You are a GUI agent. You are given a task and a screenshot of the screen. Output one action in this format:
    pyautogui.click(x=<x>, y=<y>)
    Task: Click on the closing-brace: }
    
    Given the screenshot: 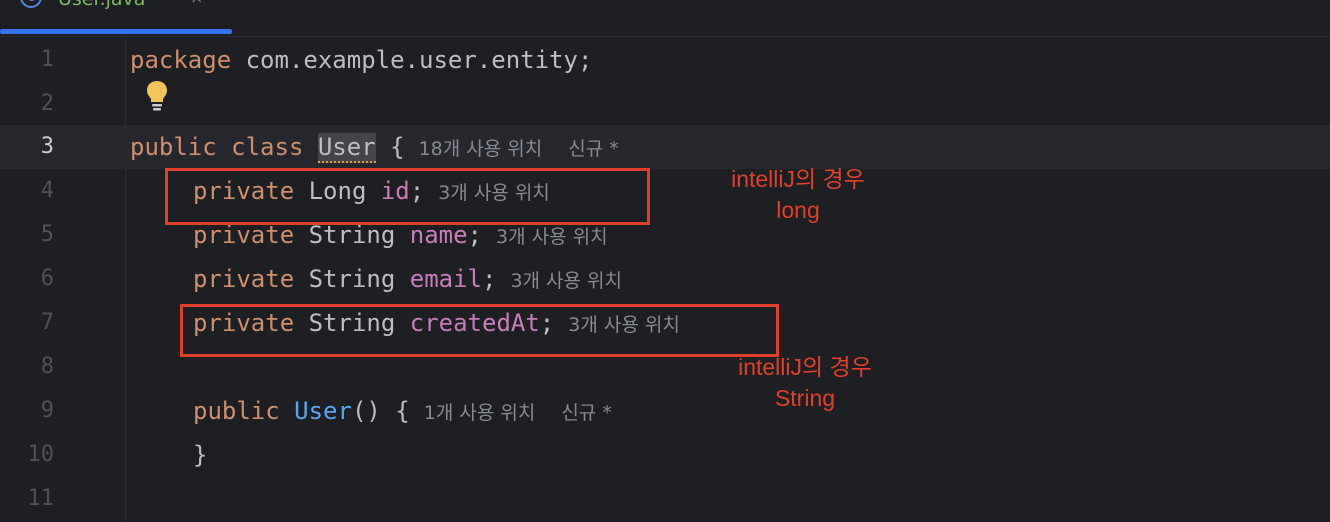 What is the action you would take?
    pyautogui.click(x=200, y=455)
    